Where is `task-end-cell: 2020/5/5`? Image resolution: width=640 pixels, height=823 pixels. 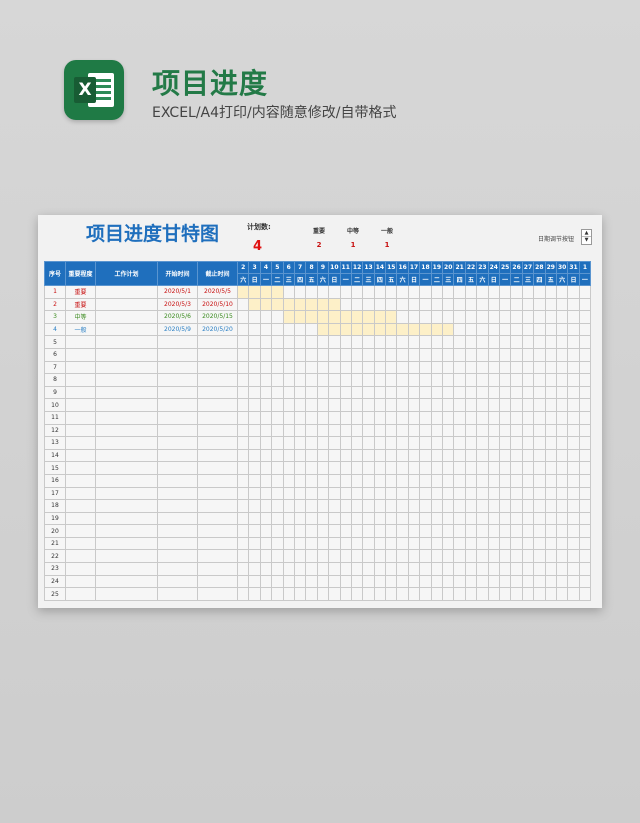
task-end-cell: 2020/5/5 is located at coordinates (217, 292).